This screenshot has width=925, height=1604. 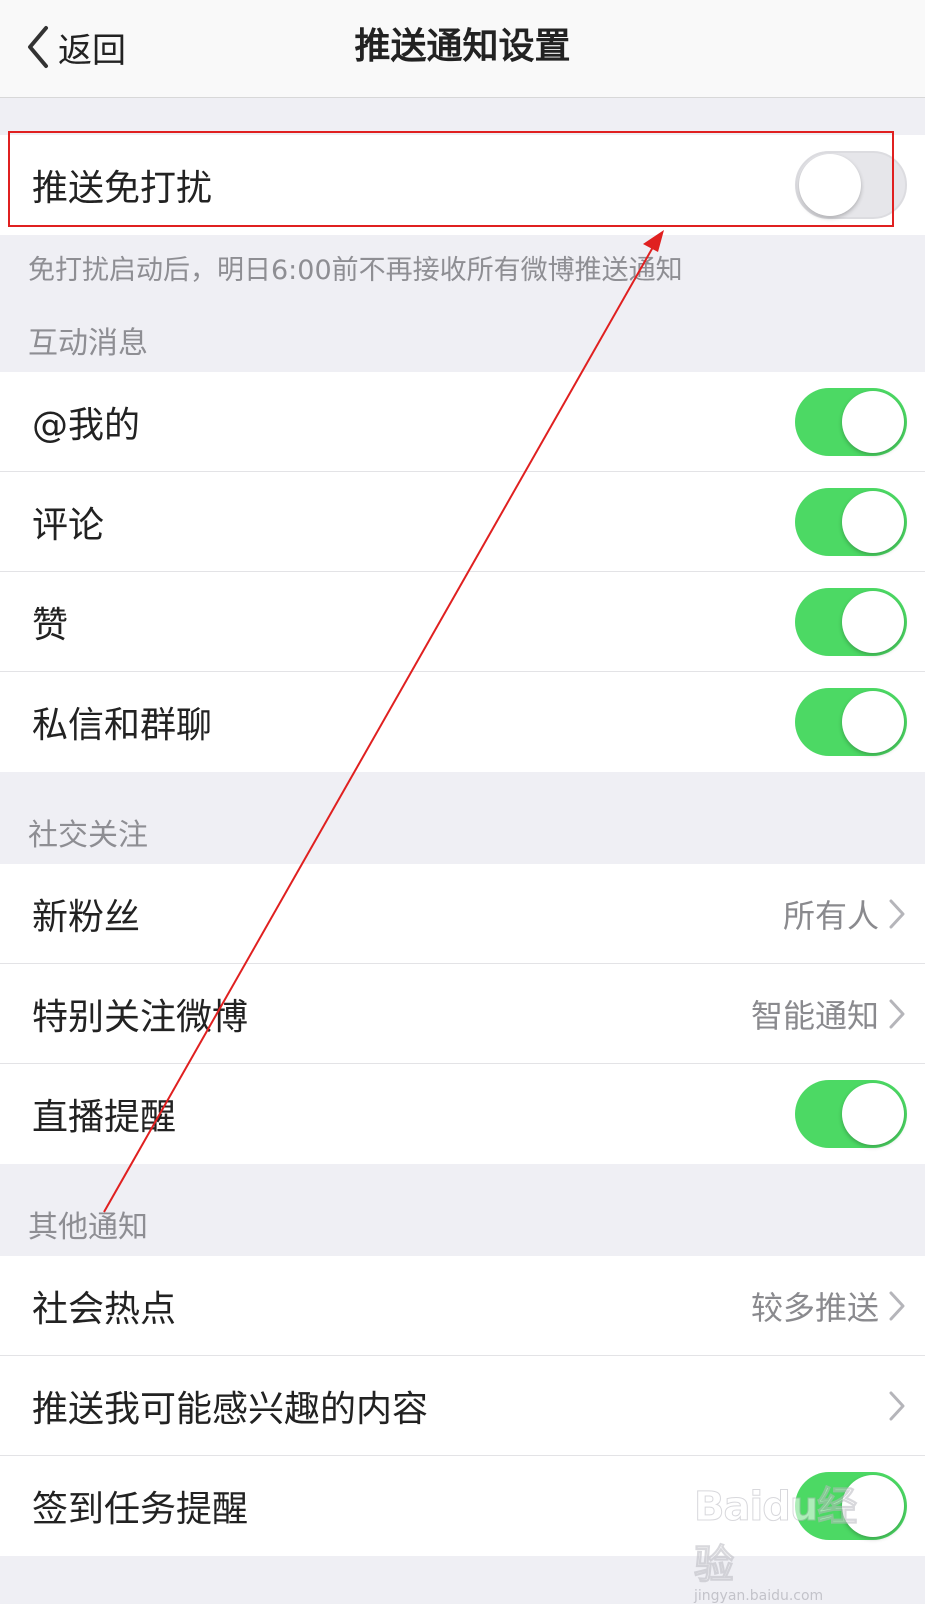 I want to click on setting-row-new-fans: 新粉丝 所有人, so click(x=462, y=914).